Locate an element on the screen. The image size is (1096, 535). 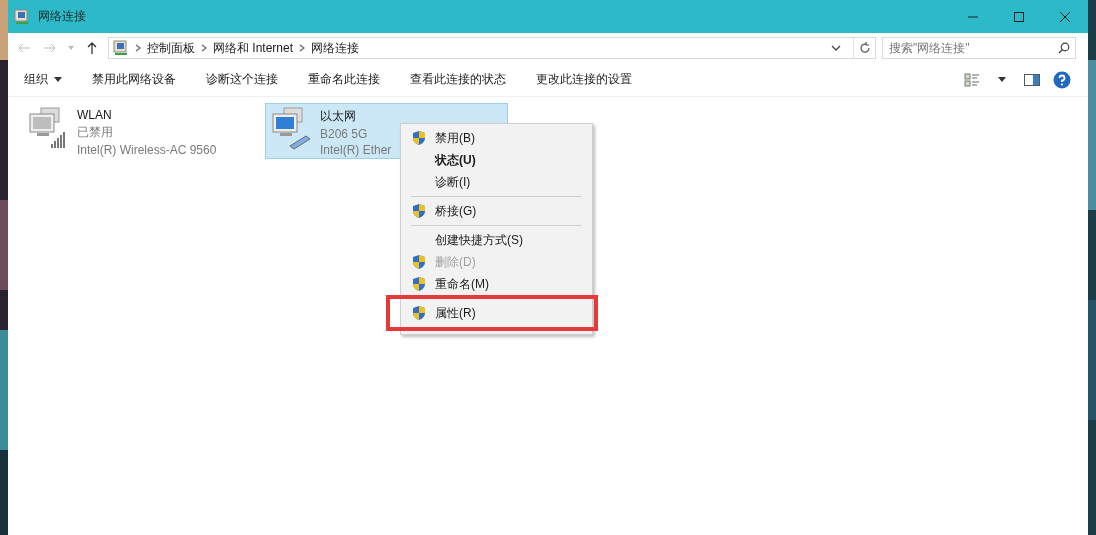
search-field: 搜索"网络连接" is located at coordinates (979, 48).